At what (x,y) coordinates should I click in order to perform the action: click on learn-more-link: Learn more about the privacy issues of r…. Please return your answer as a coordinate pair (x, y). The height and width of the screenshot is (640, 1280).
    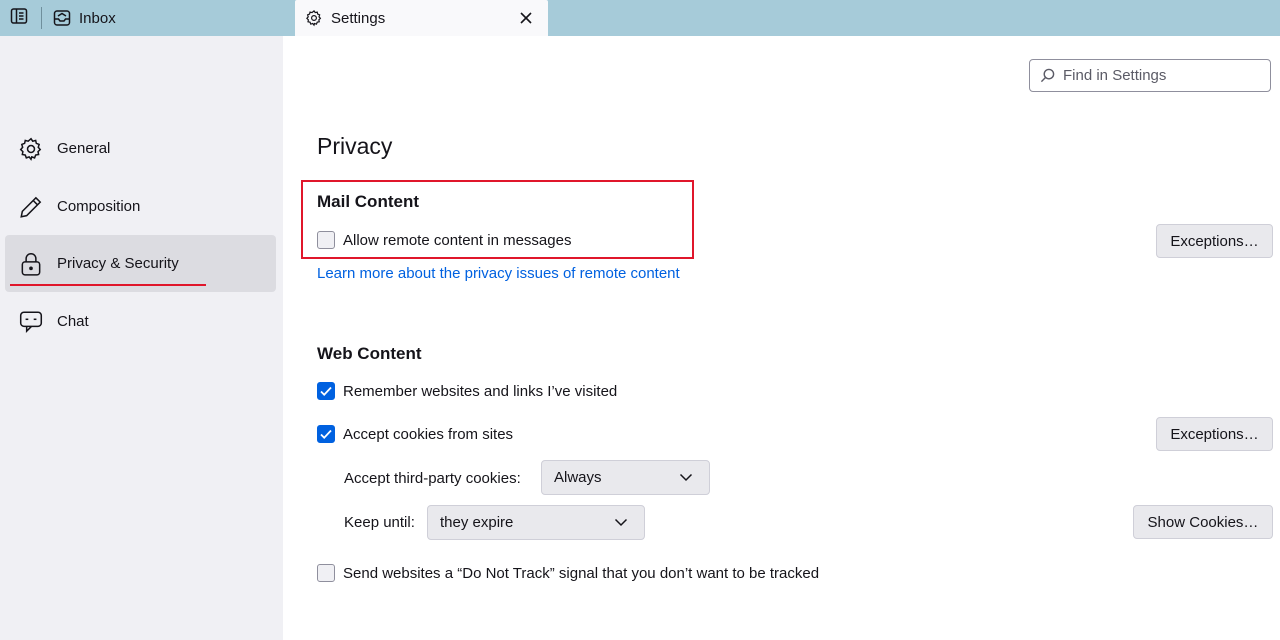
    Looking at the image, I should click on (498, 273).